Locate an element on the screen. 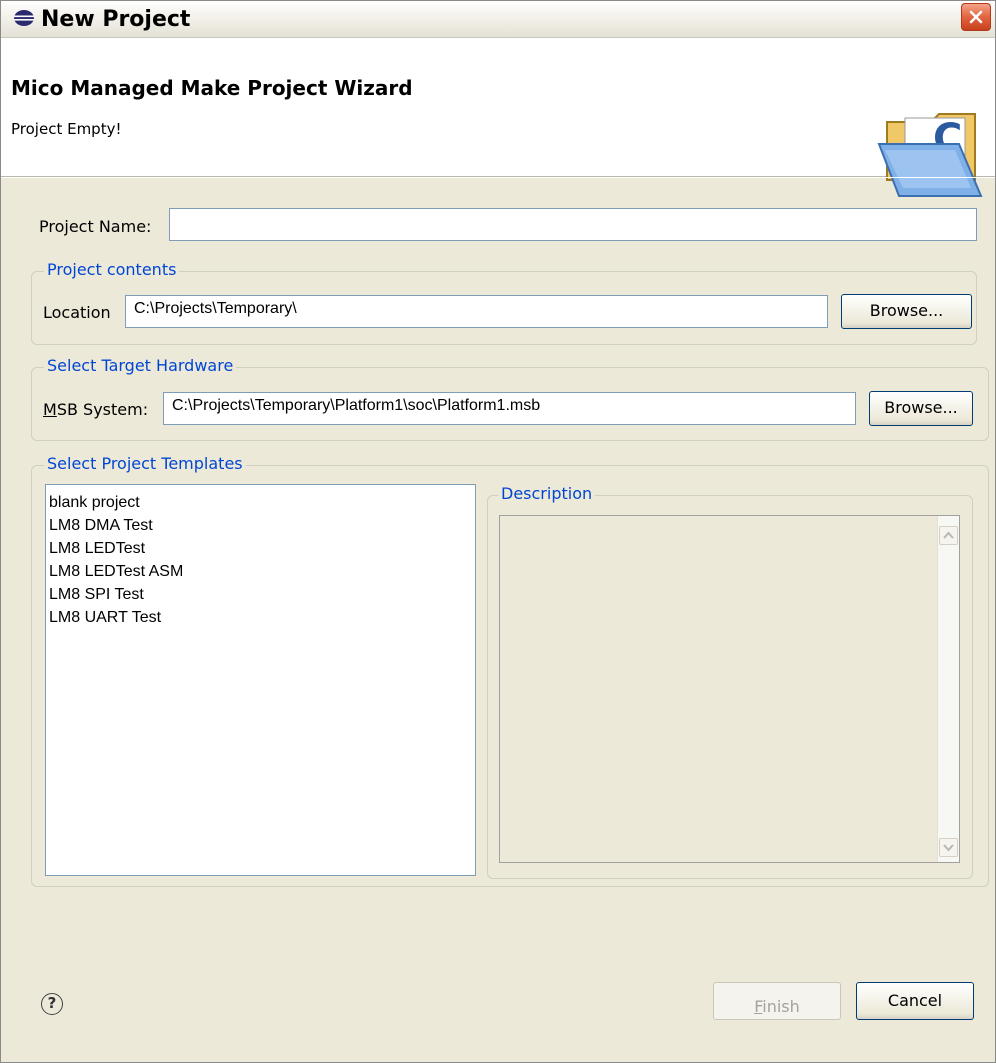 The image size is (996, 1063). location-field: C:\Projects\Temporary\ is located at coordinates (476, 311).